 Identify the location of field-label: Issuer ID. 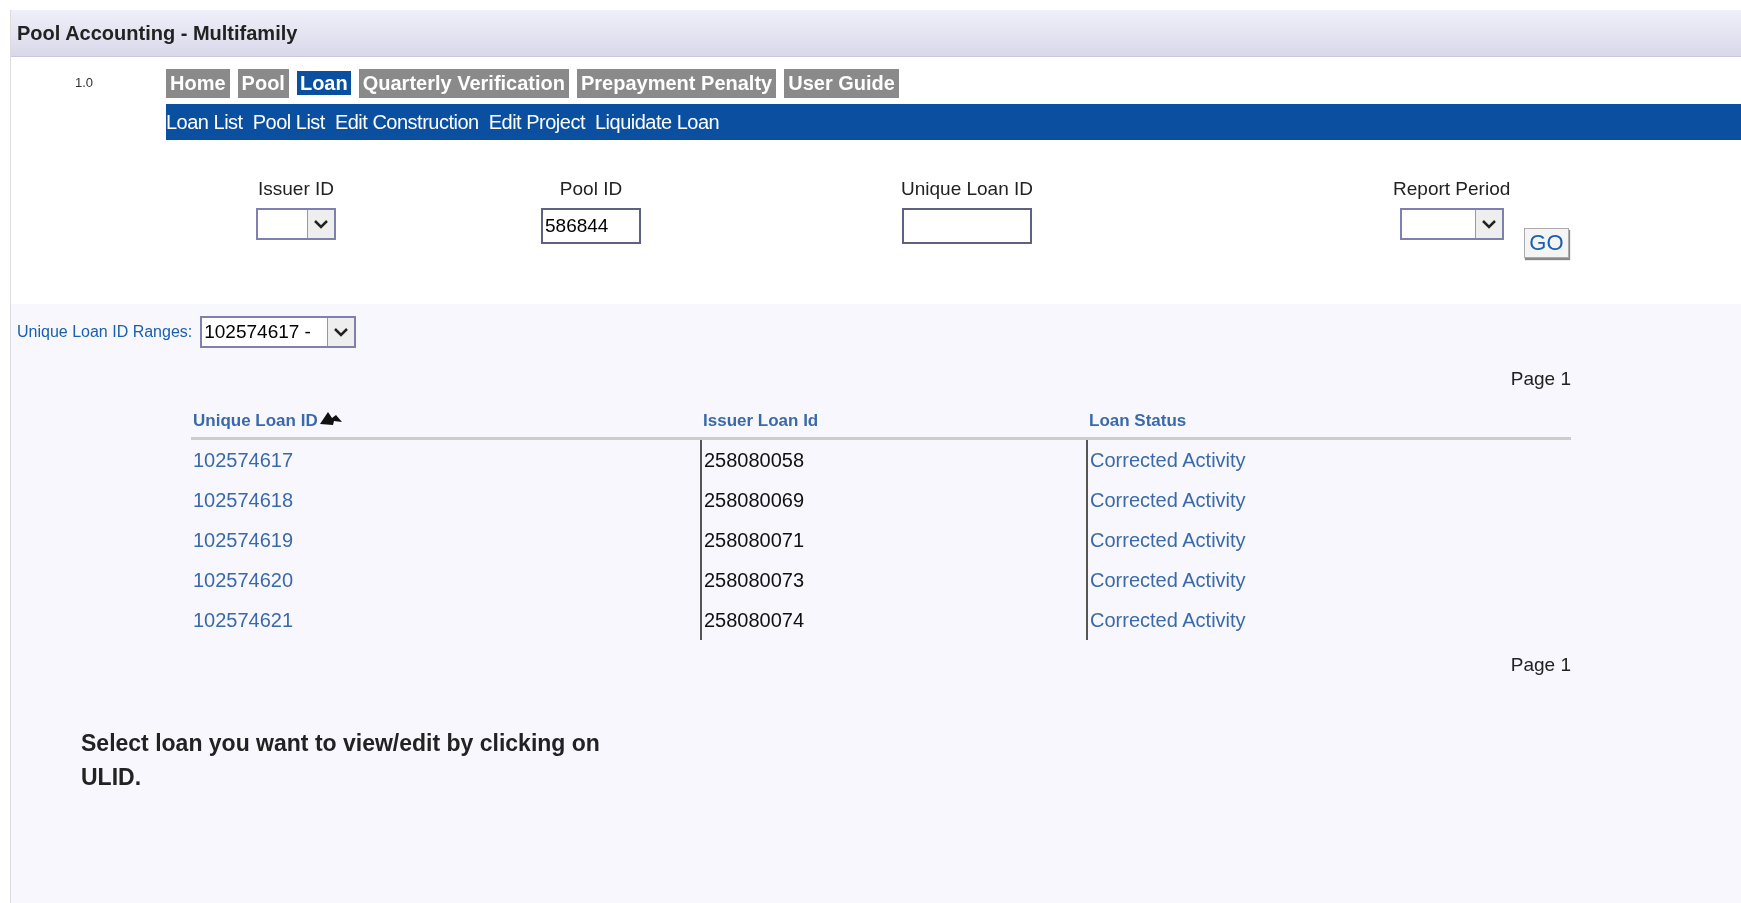
(296, 189).